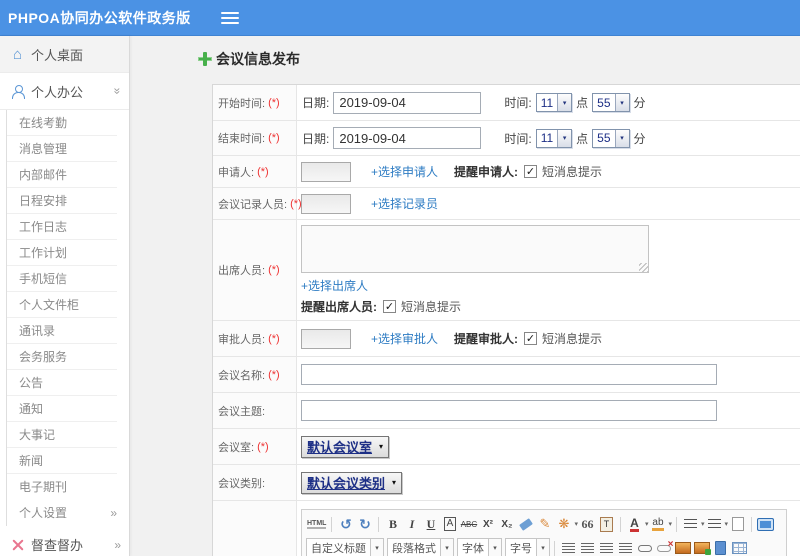  What do you see at coordinates (509, 410) in the screenshot?
I see `meeting-topic-input` at bounding box center [509, 410].